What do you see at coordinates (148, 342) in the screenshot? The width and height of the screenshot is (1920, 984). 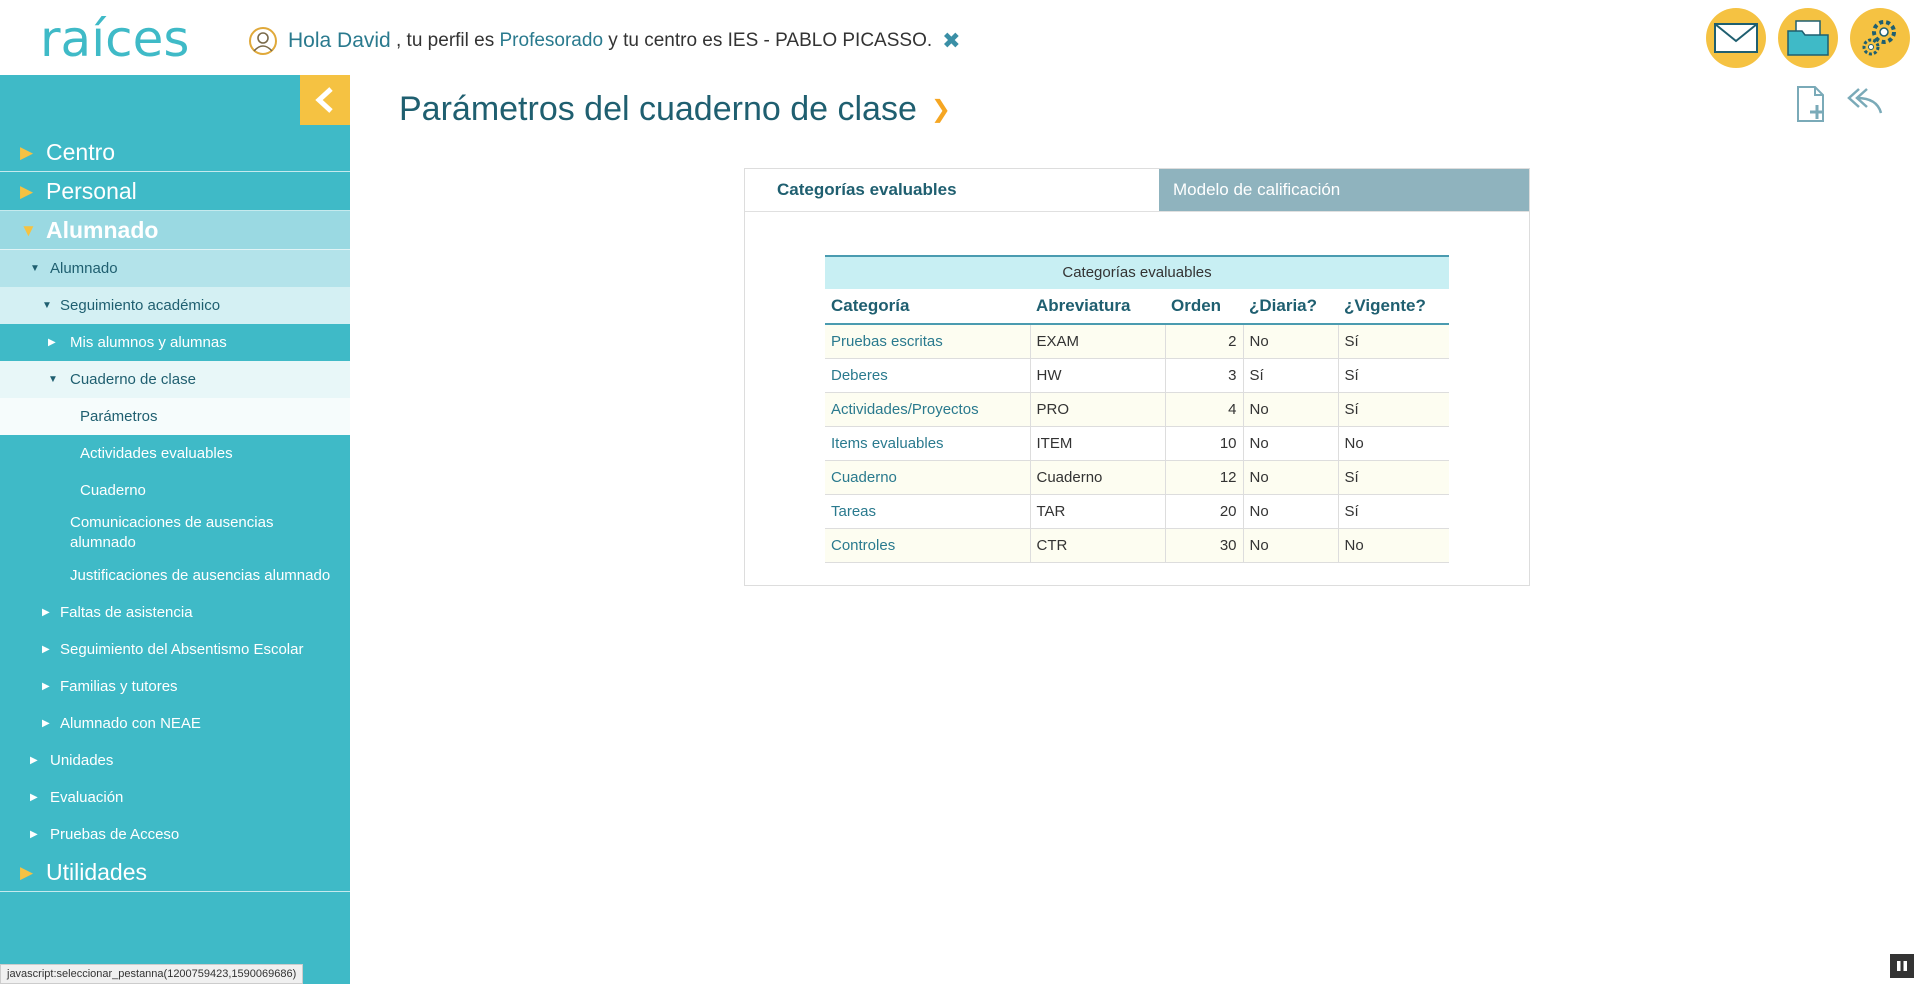 I see `sidebar-item-label: Mis alumnos y alumnas` at bounding box center [148, 342].